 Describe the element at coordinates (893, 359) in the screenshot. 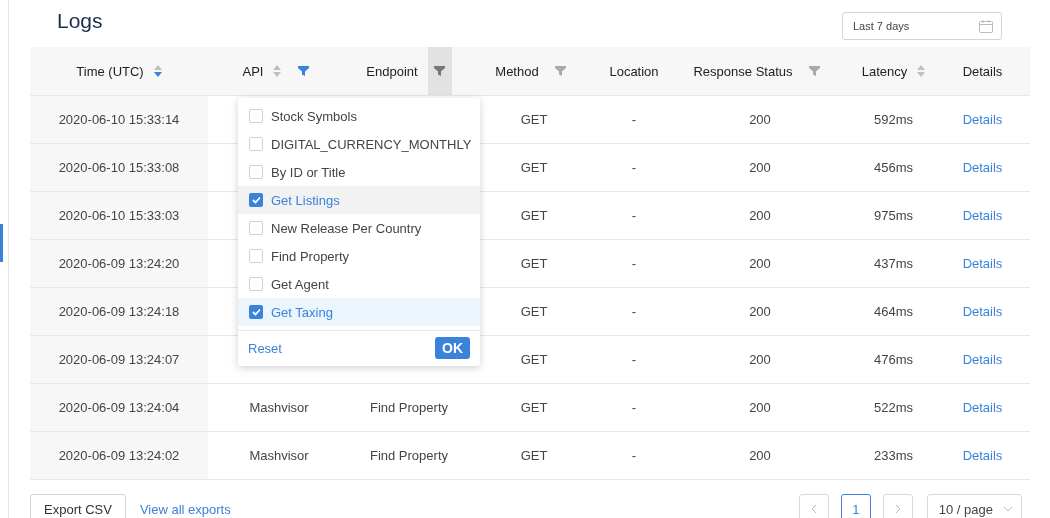

I see `table-cell: 476ms` at that location.